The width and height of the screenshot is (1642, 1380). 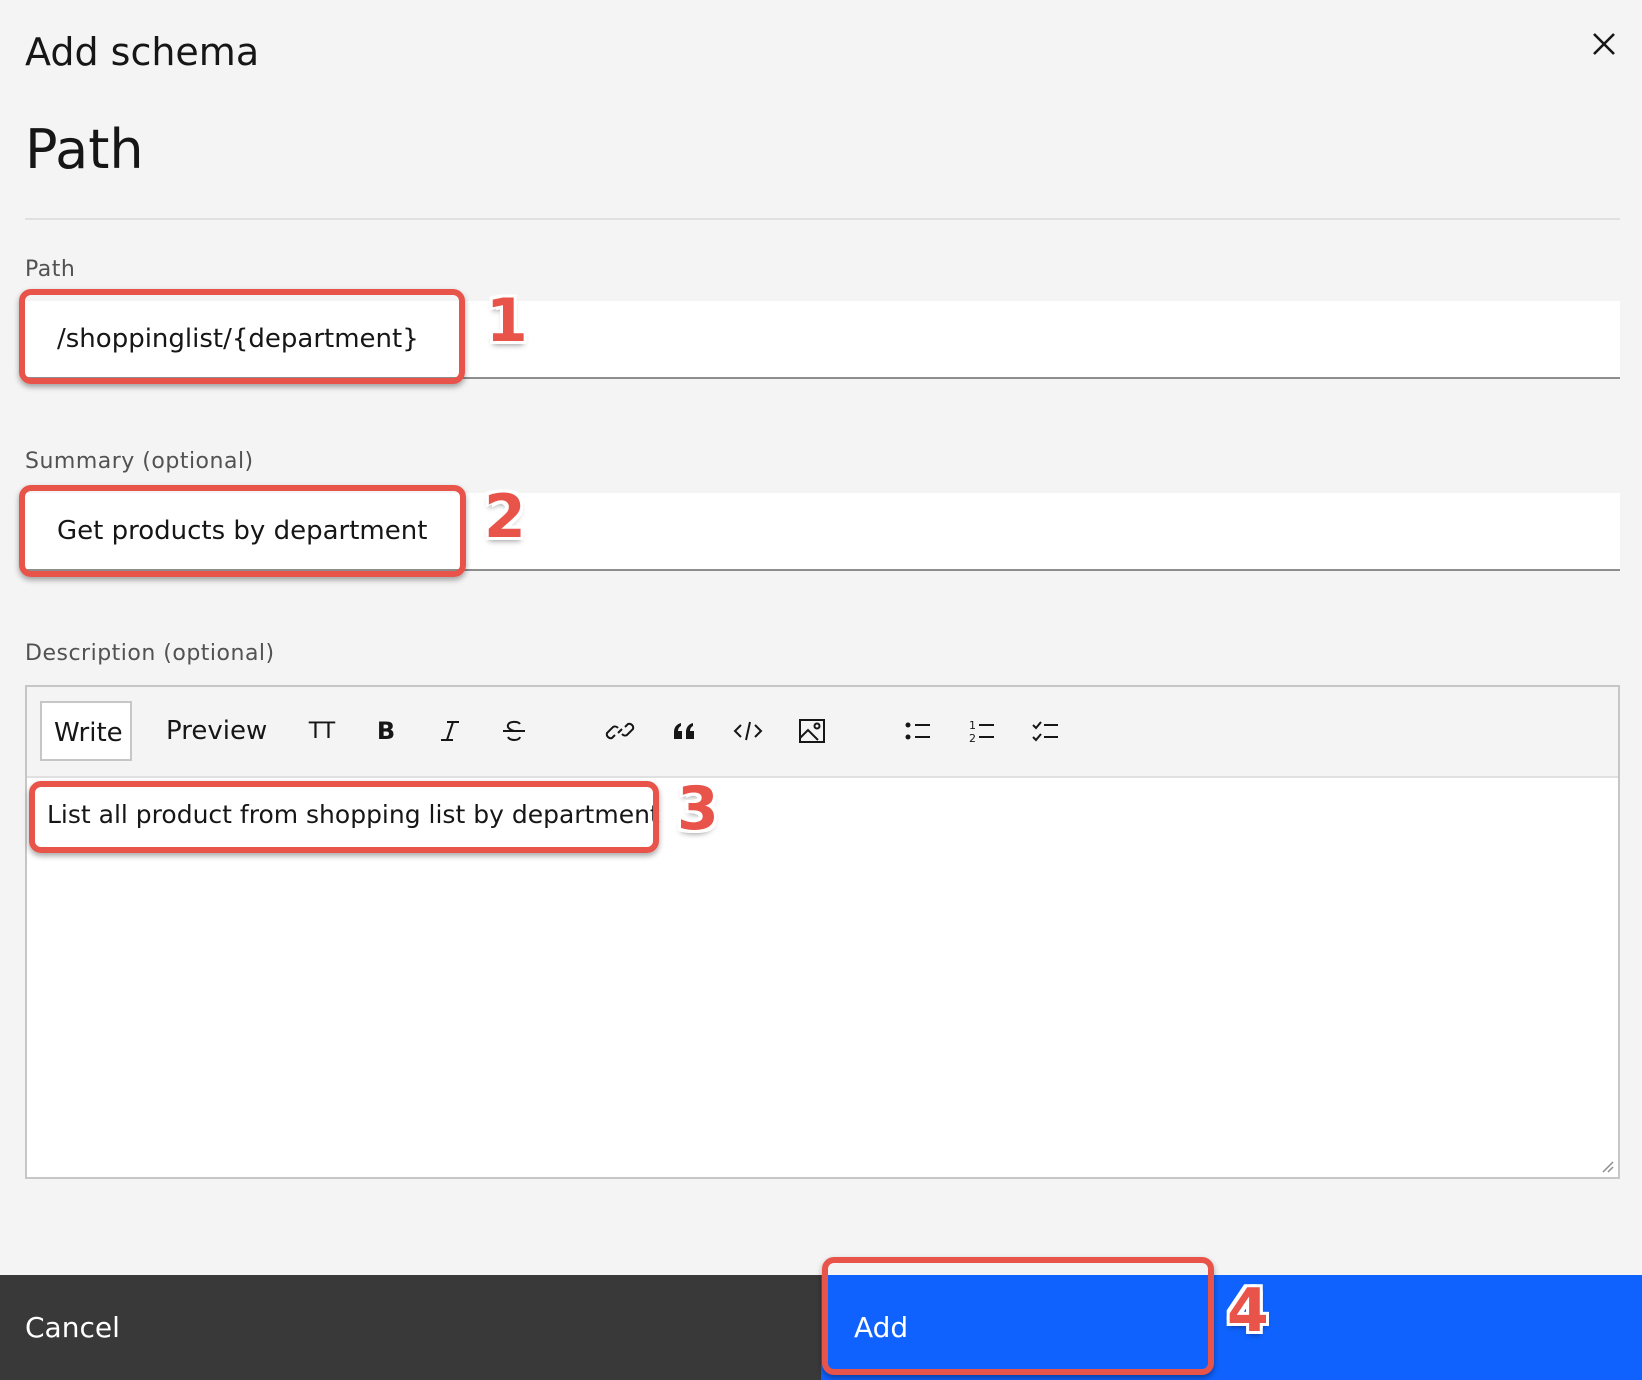 I want to click on text-size-icon: TT, so click(x=322, y=731).